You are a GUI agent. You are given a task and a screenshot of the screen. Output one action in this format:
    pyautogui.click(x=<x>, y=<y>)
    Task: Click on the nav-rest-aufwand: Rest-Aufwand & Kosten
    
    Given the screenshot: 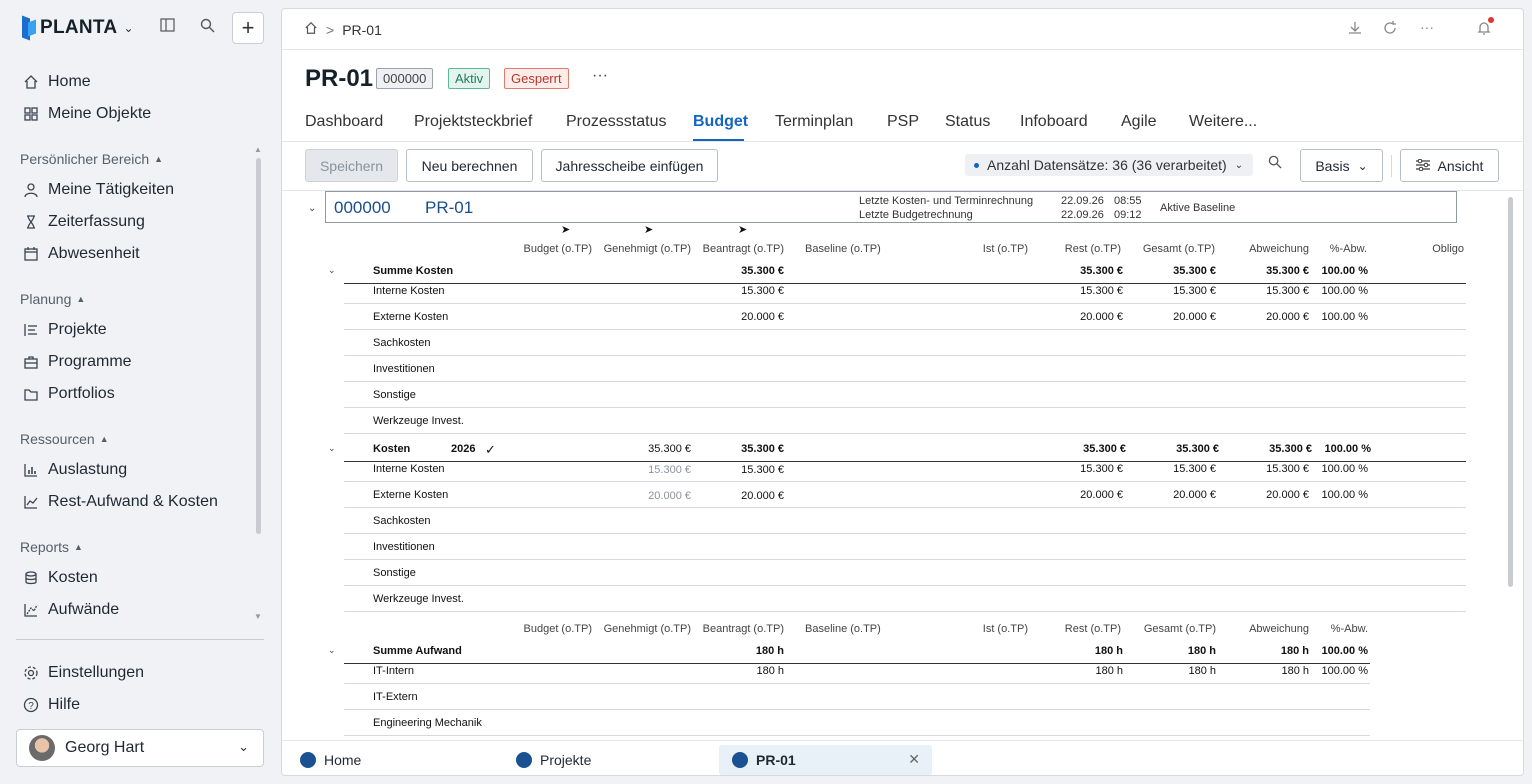 What is the action you would take?
    pyautogui.click(x=120, y=502)
    